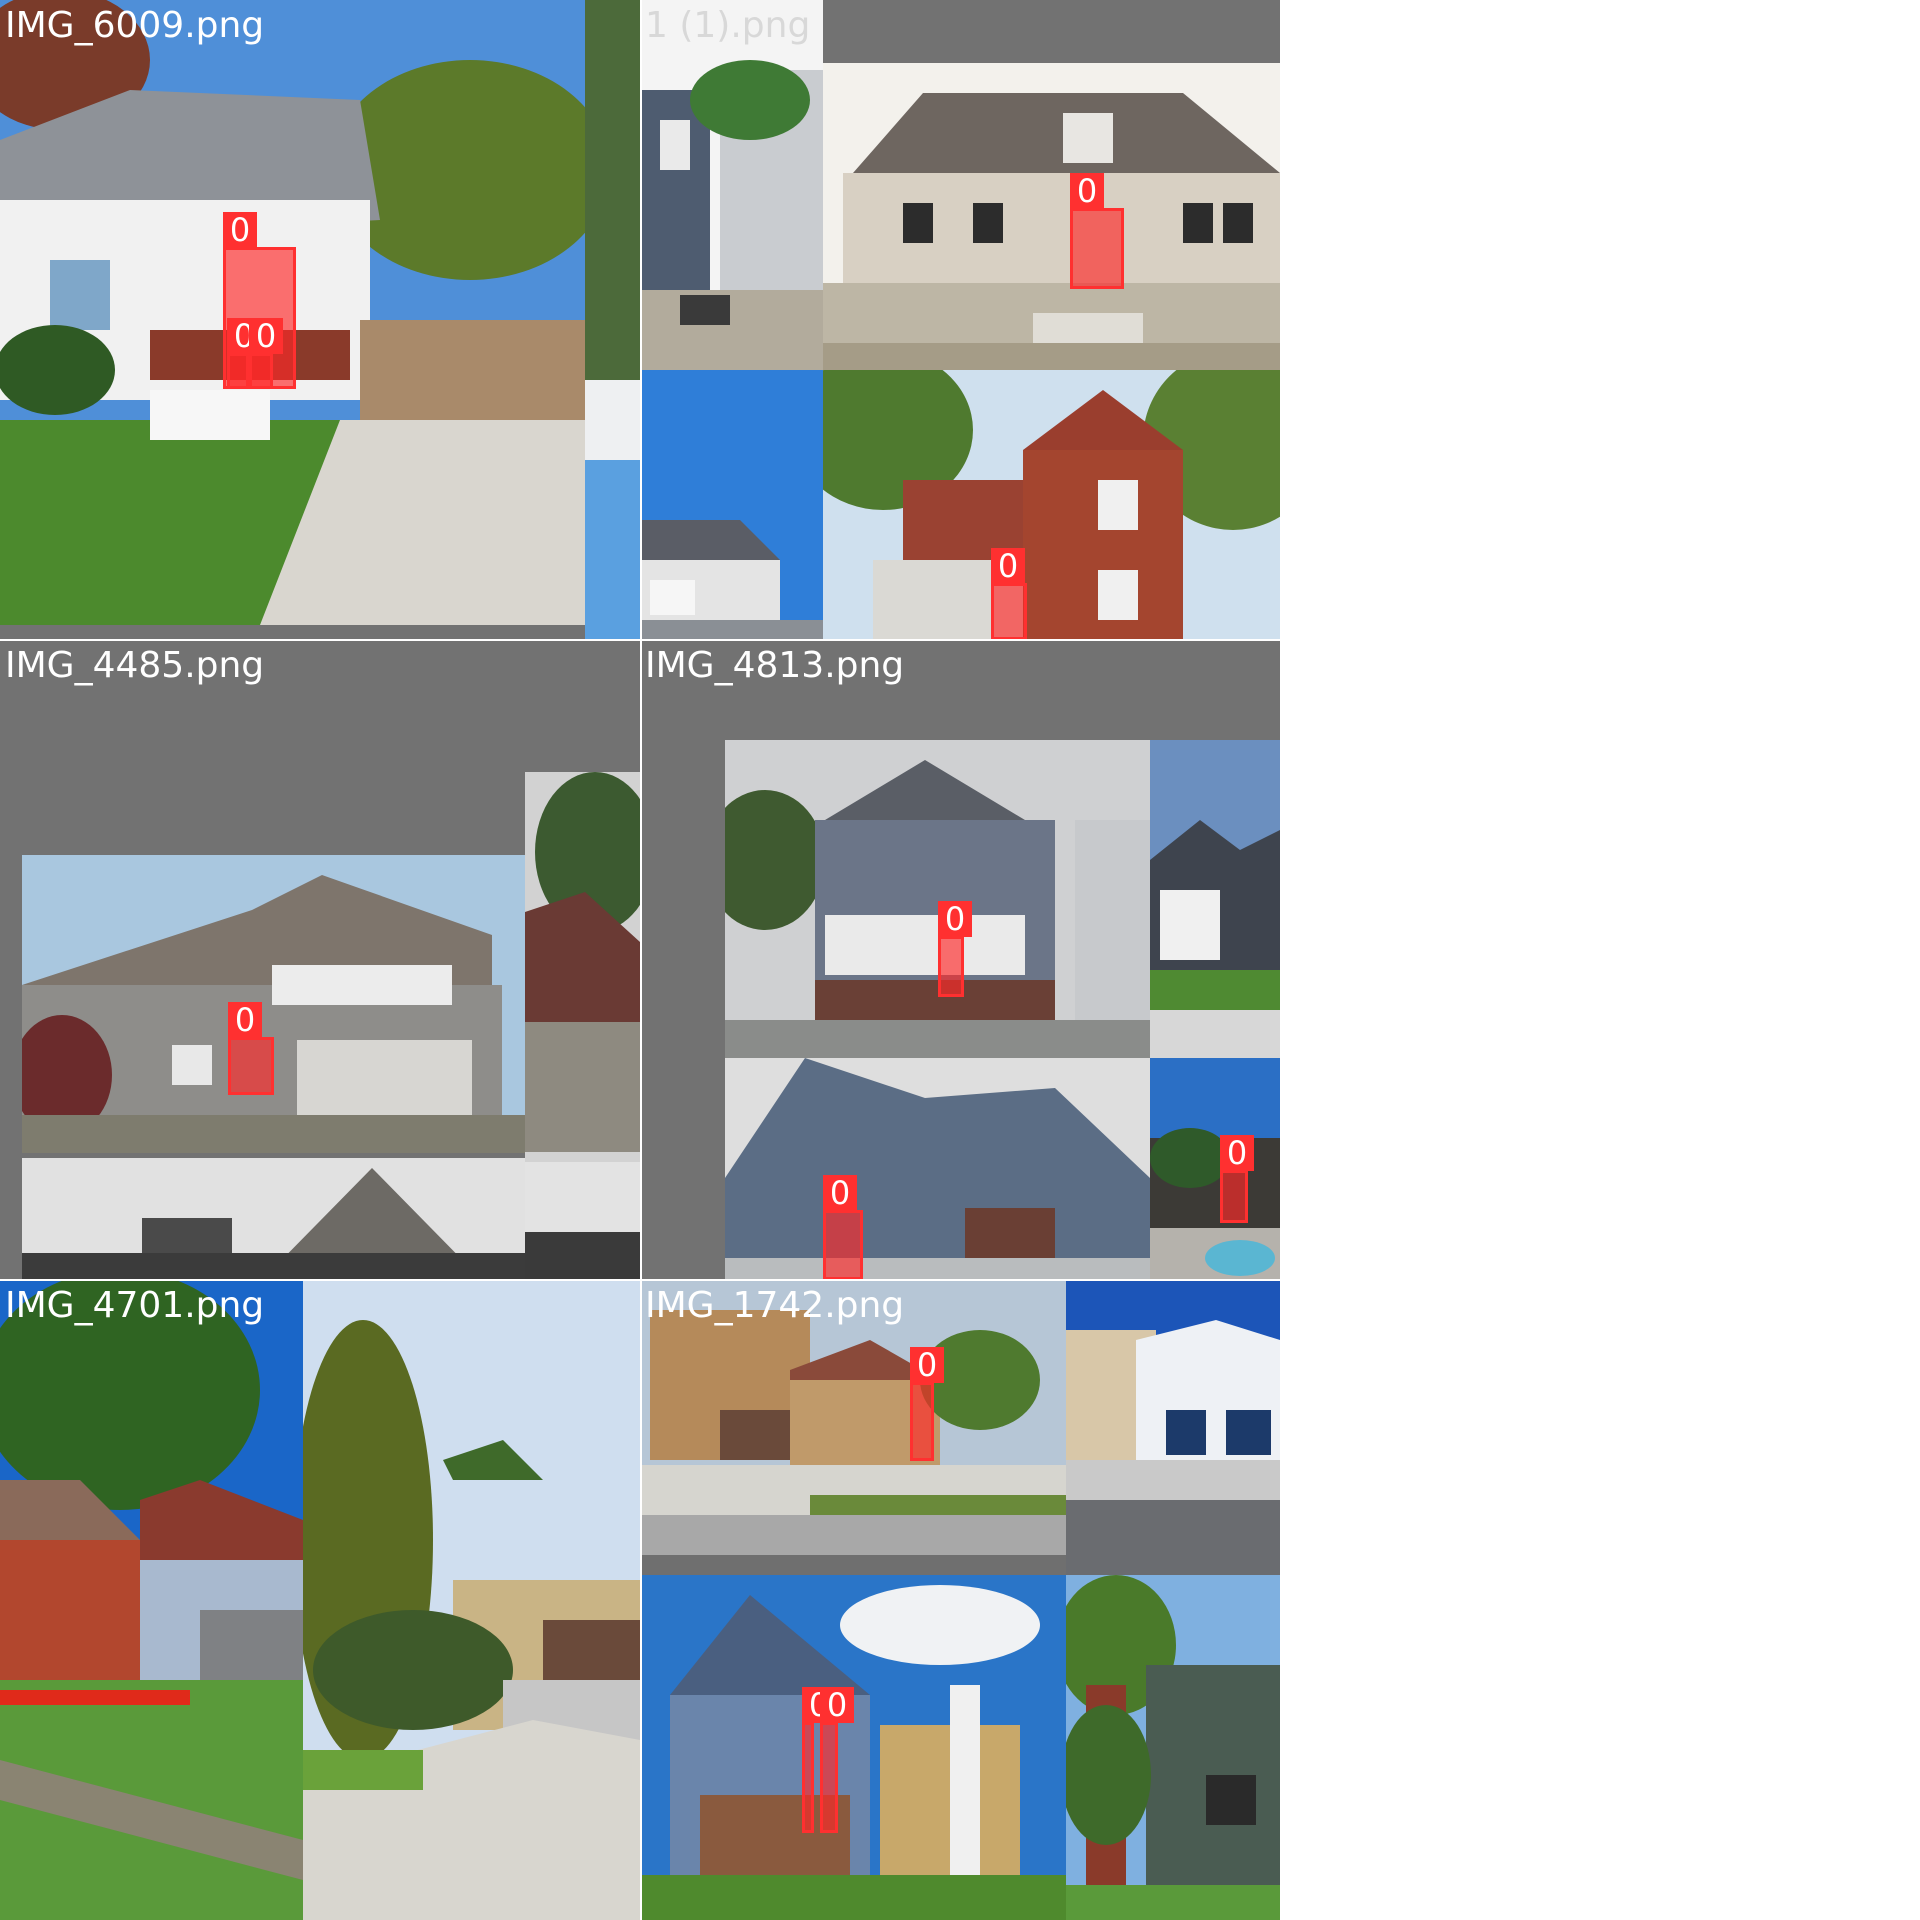  Describe the element at coordinates (135, 1305) in the screenshot. I see `tile-filename: IMG_4701.png` at that location.